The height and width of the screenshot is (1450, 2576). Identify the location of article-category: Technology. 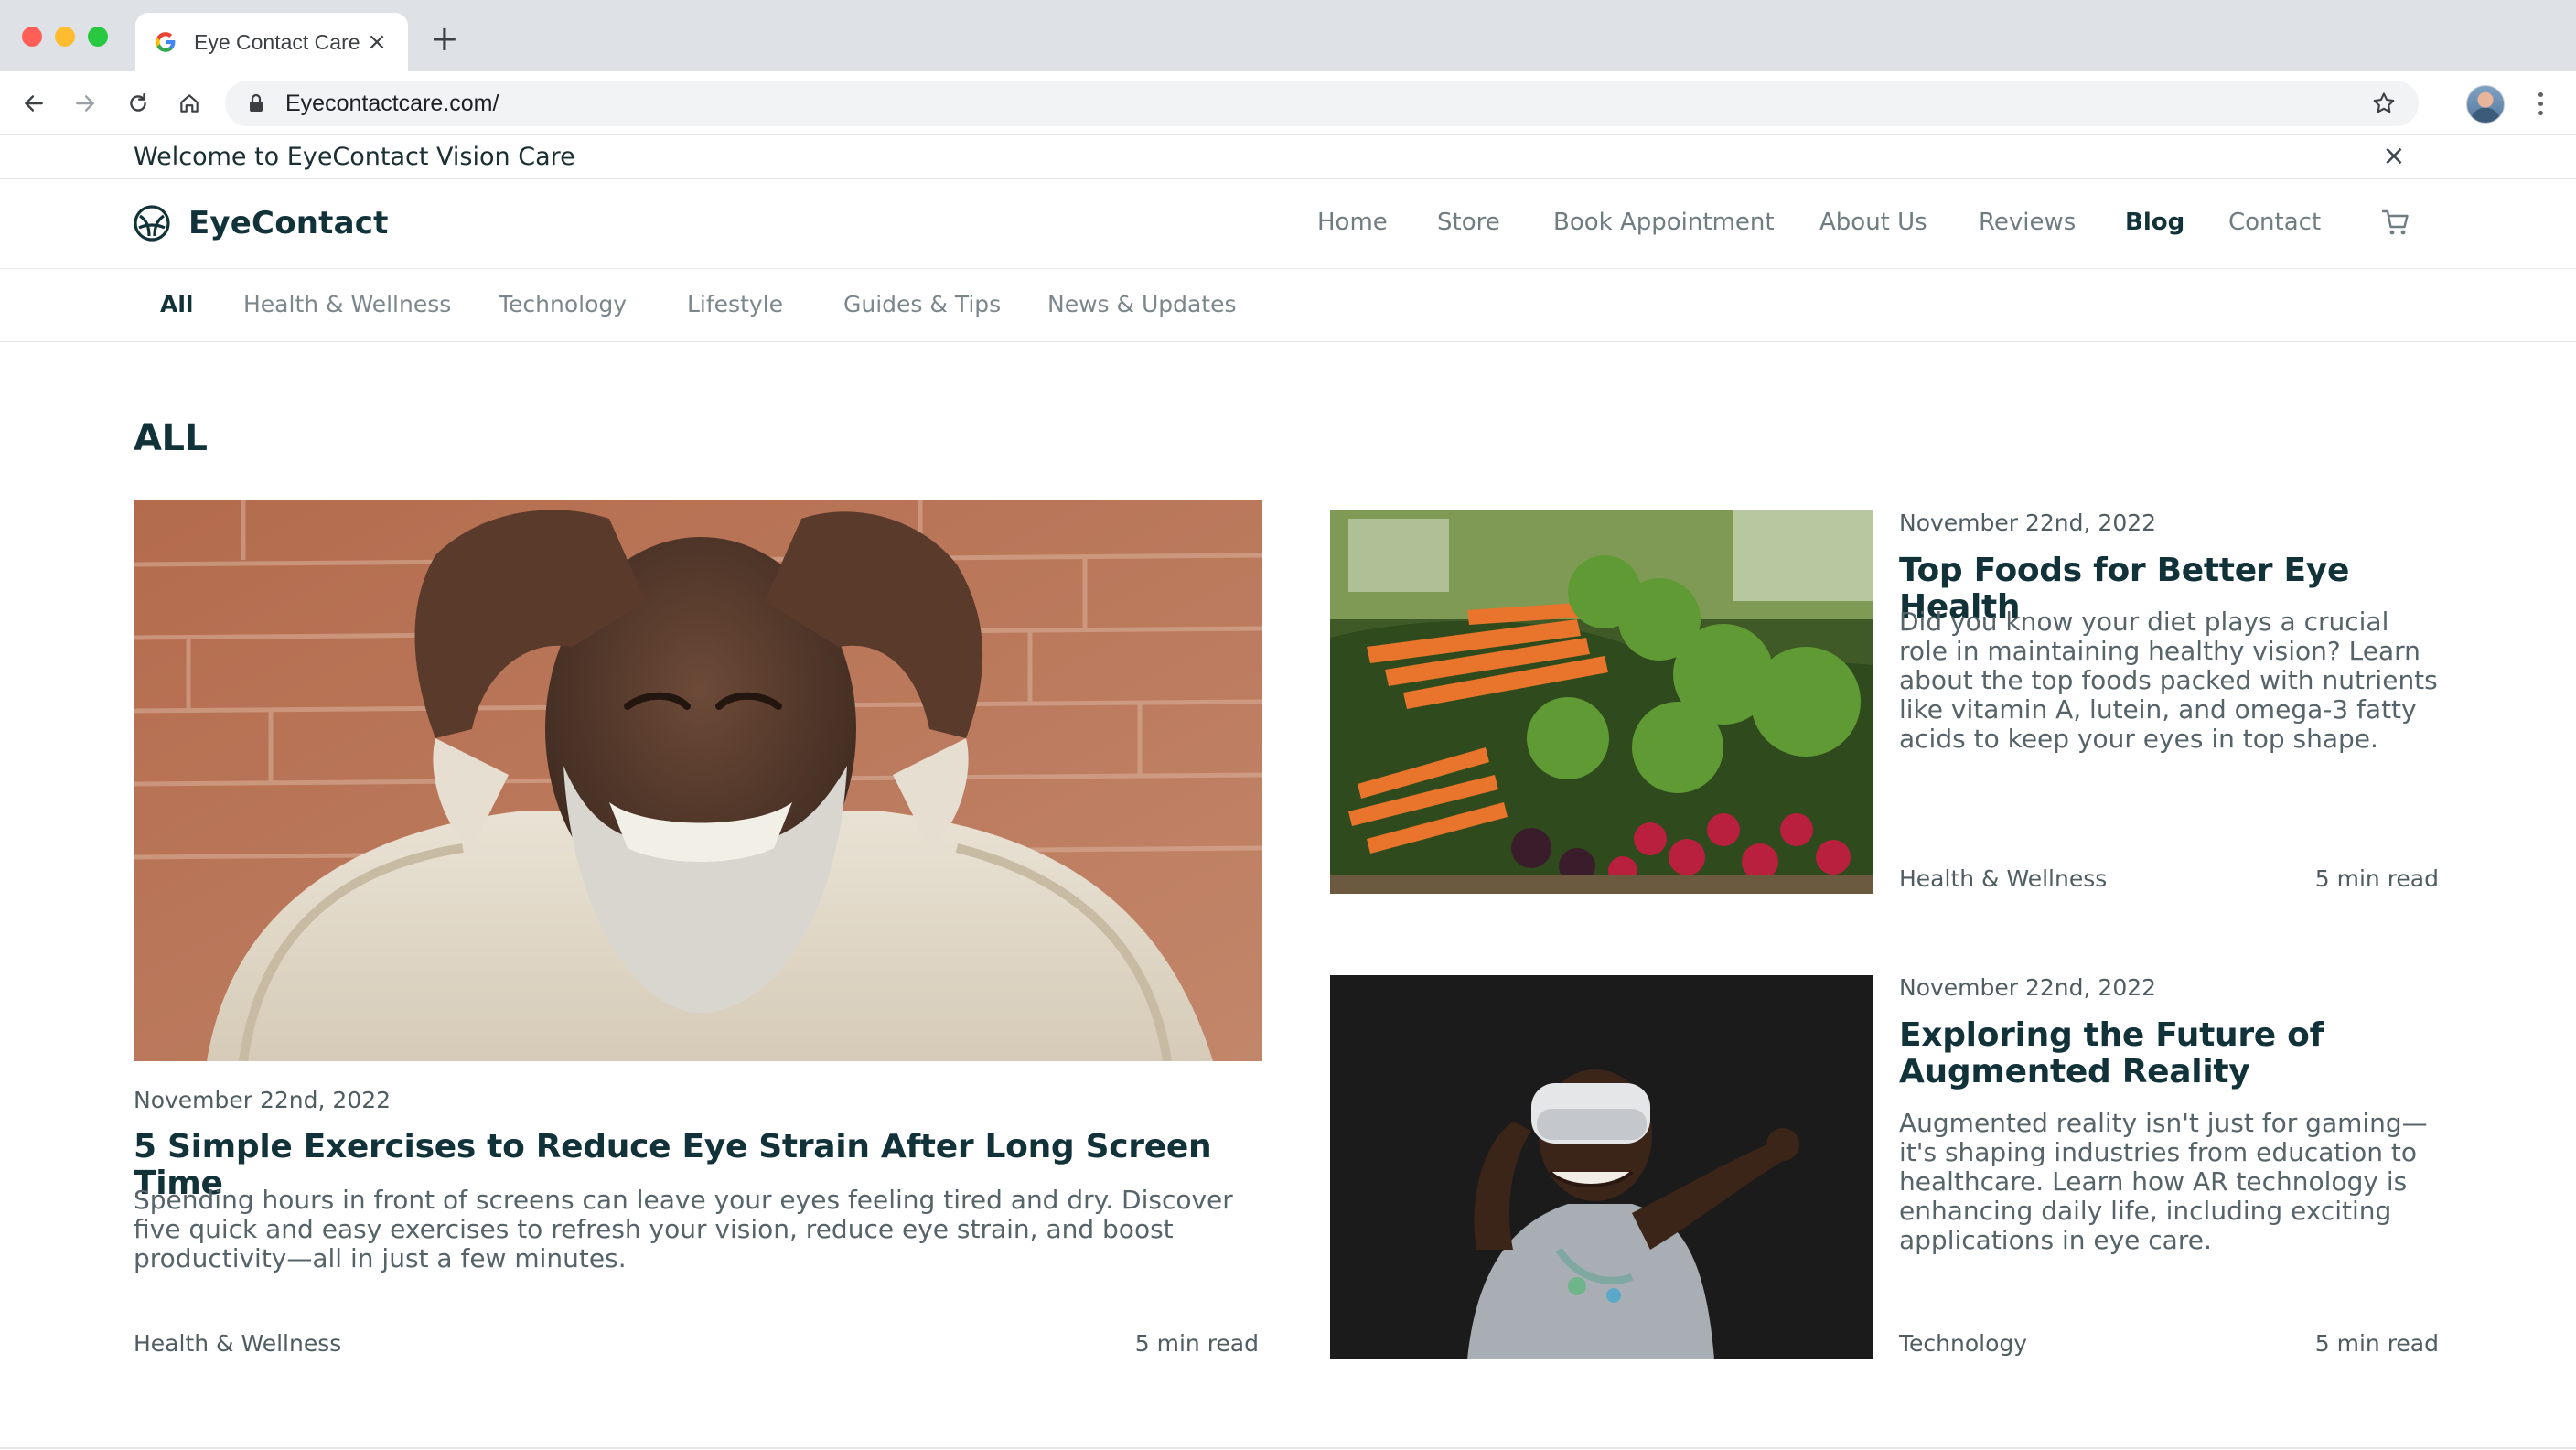
(1963, 1344).